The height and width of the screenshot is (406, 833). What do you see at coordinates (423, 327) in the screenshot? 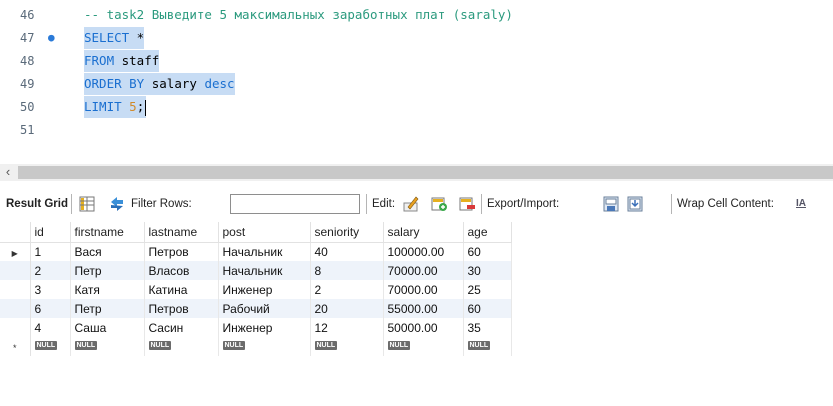
I see `cell-salary: 50000.00` at bounding box center [423, 327].